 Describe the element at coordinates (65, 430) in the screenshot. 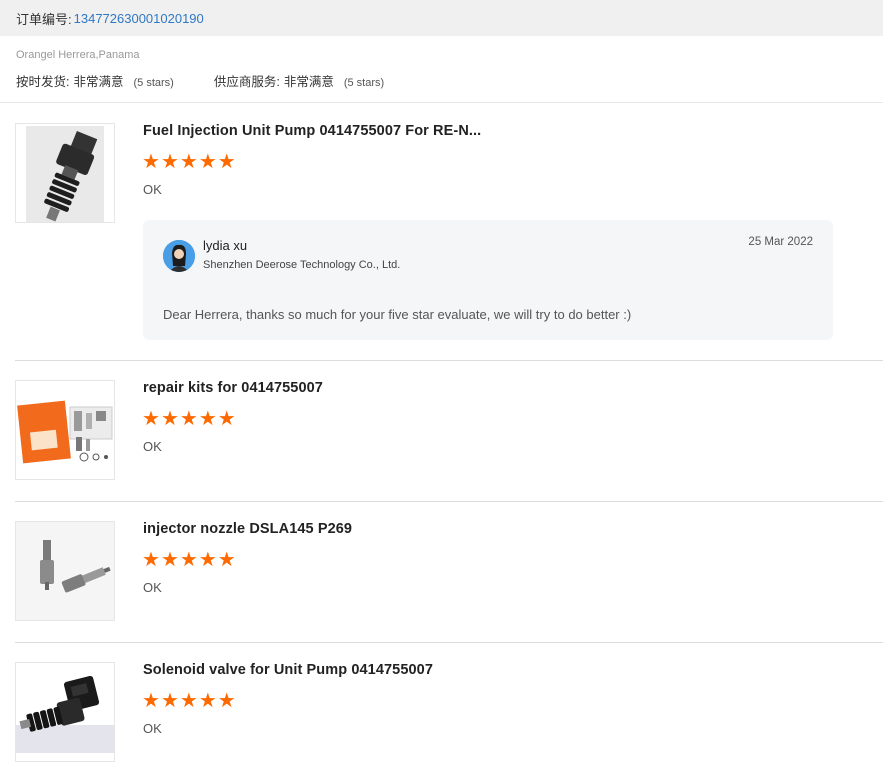

I see `repair-kit-icon` at that location.